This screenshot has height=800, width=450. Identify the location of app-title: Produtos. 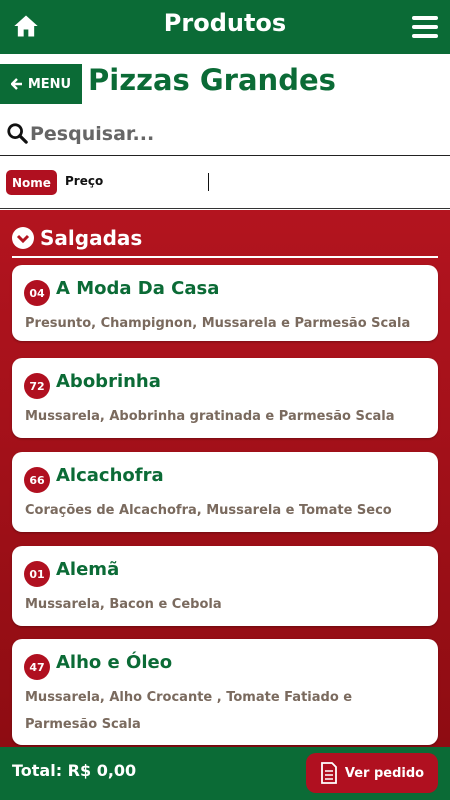
(225, 23).